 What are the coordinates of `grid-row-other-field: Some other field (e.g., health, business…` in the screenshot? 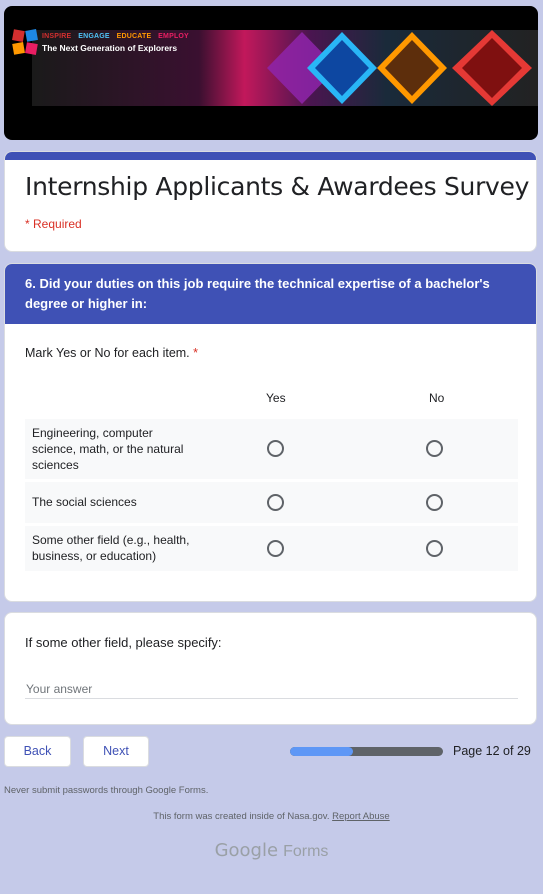 It's located at (271, 548).